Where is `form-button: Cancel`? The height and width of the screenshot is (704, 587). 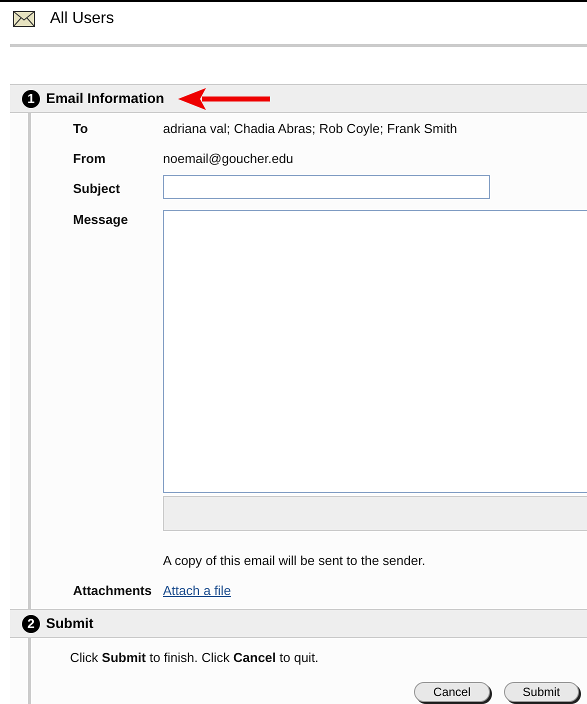 form-button: Cancel is located at coordinates (452, 692).